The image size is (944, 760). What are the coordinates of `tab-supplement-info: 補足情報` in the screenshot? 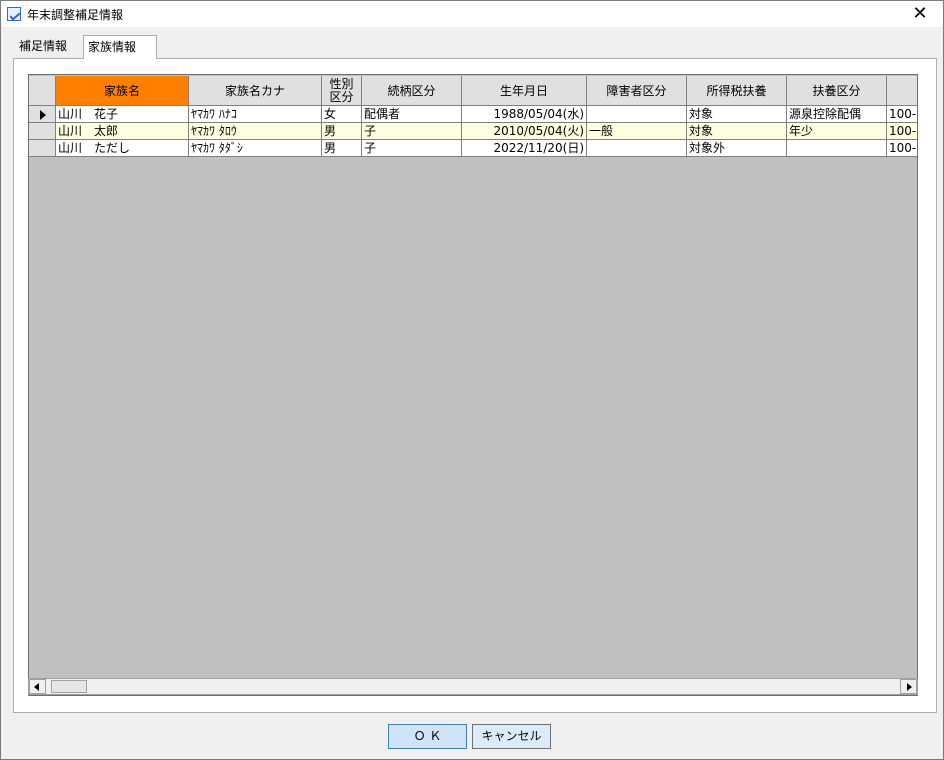 It's located at (49, 47).